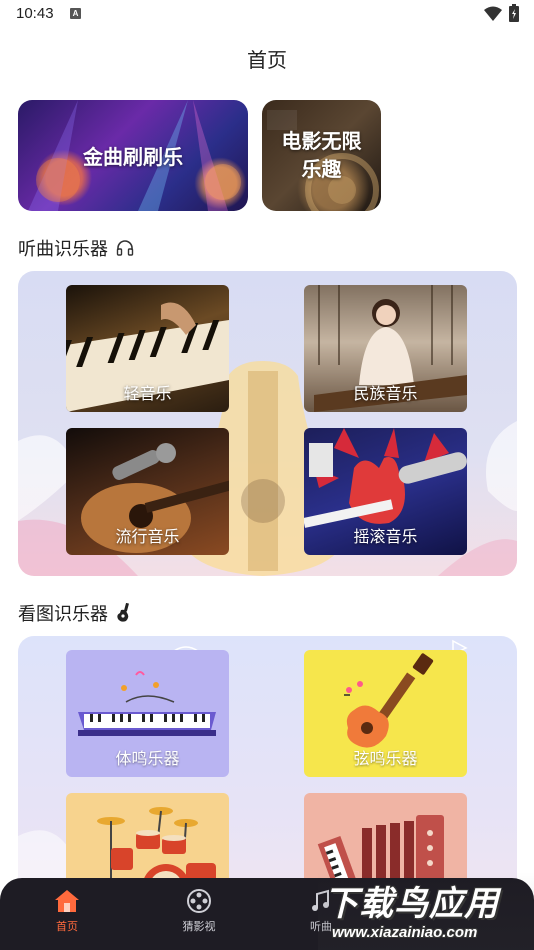 The image size is (534, 950). Describe the element at coordinates (493, 13) in the screenshot. I see `wifi-icon` at that location.